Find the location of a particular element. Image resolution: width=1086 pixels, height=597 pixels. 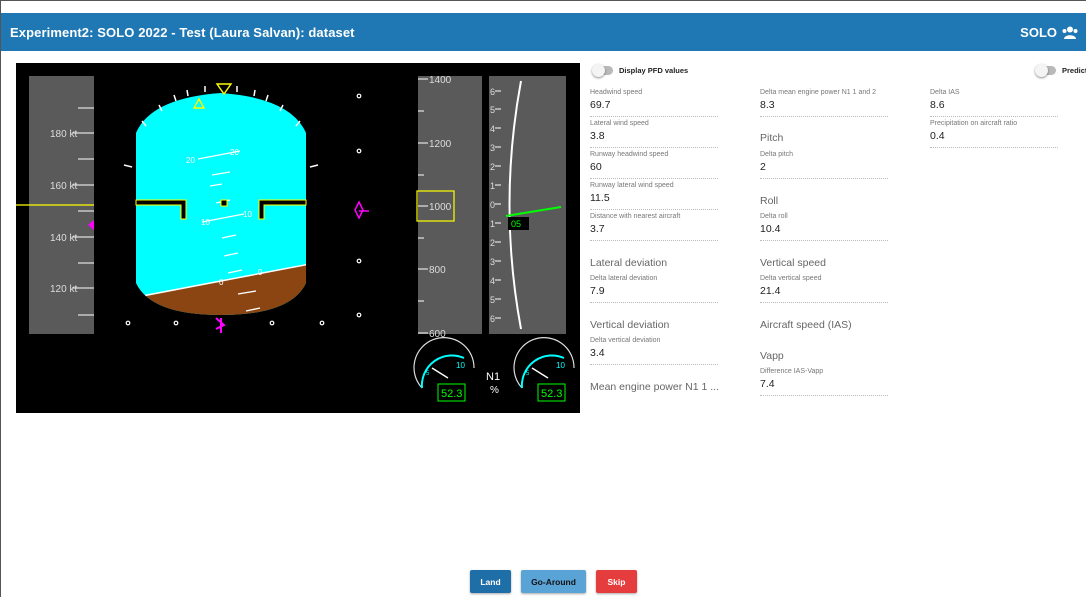

n1-right-value: 52.3 is located at coordinates (551, 394).